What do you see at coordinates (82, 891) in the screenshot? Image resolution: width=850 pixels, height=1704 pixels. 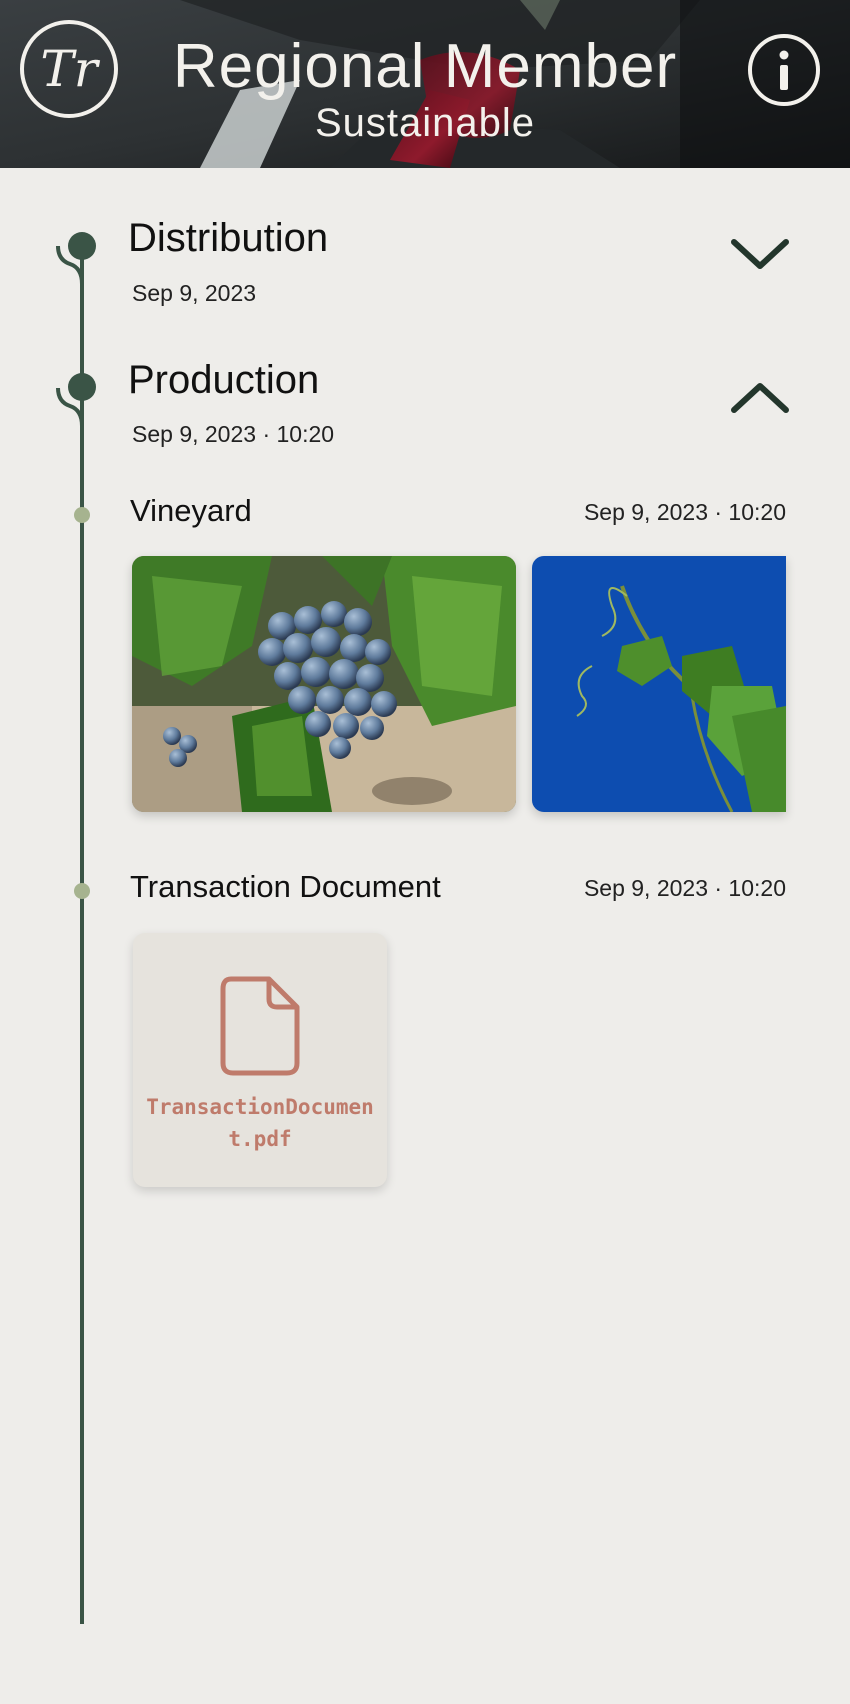 I see `timeline-dot-transaction-document` at bounding box center [82, 891].